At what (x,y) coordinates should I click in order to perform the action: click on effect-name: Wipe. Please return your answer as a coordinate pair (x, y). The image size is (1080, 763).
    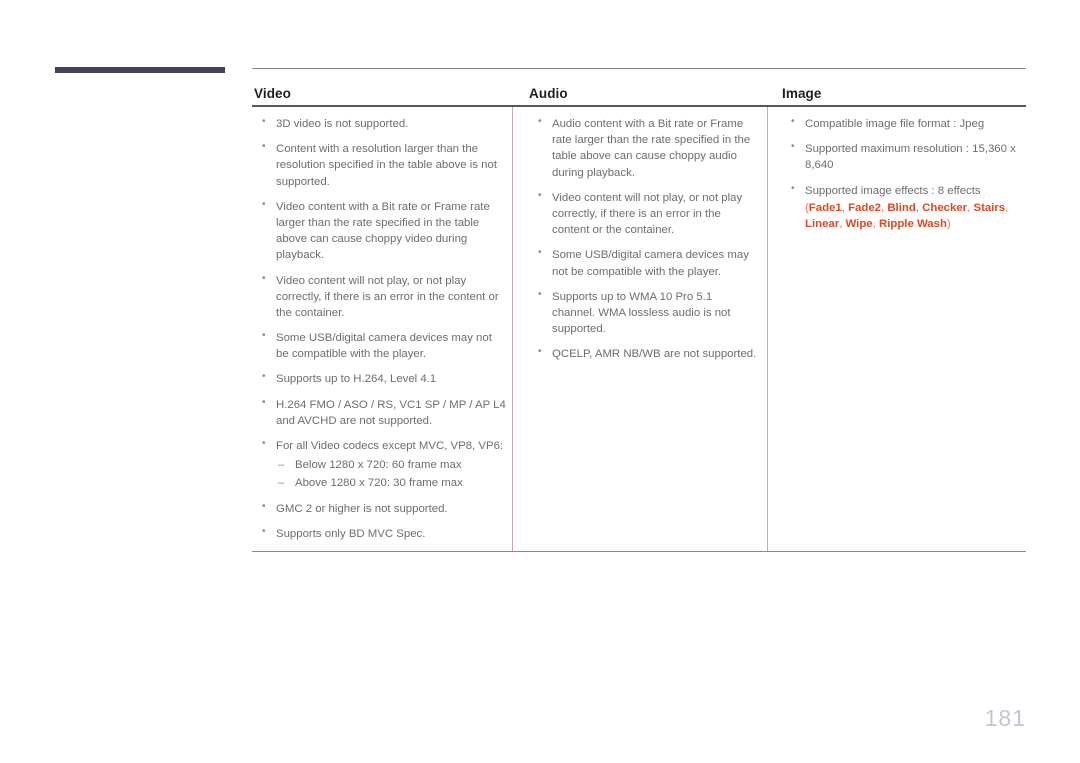
    Looking at the image, I should click on (859, 223).